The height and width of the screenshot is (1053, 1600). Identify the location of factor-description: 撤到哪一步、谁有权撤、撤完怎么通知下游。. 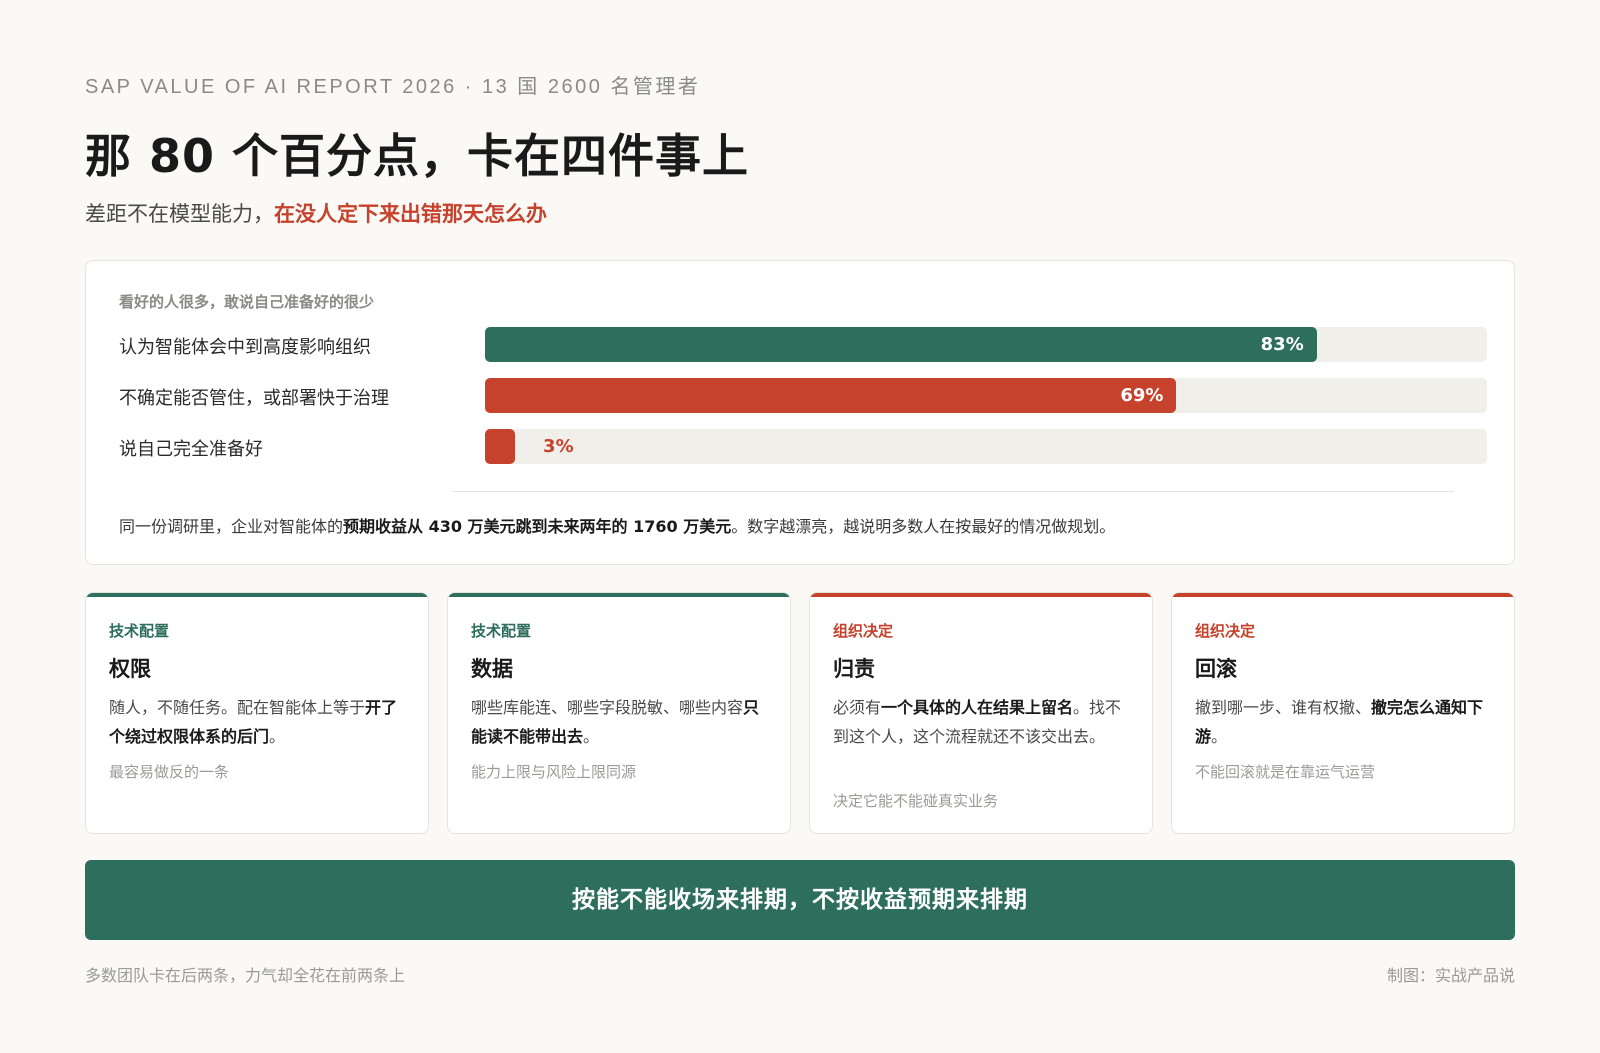
(1345, 722).